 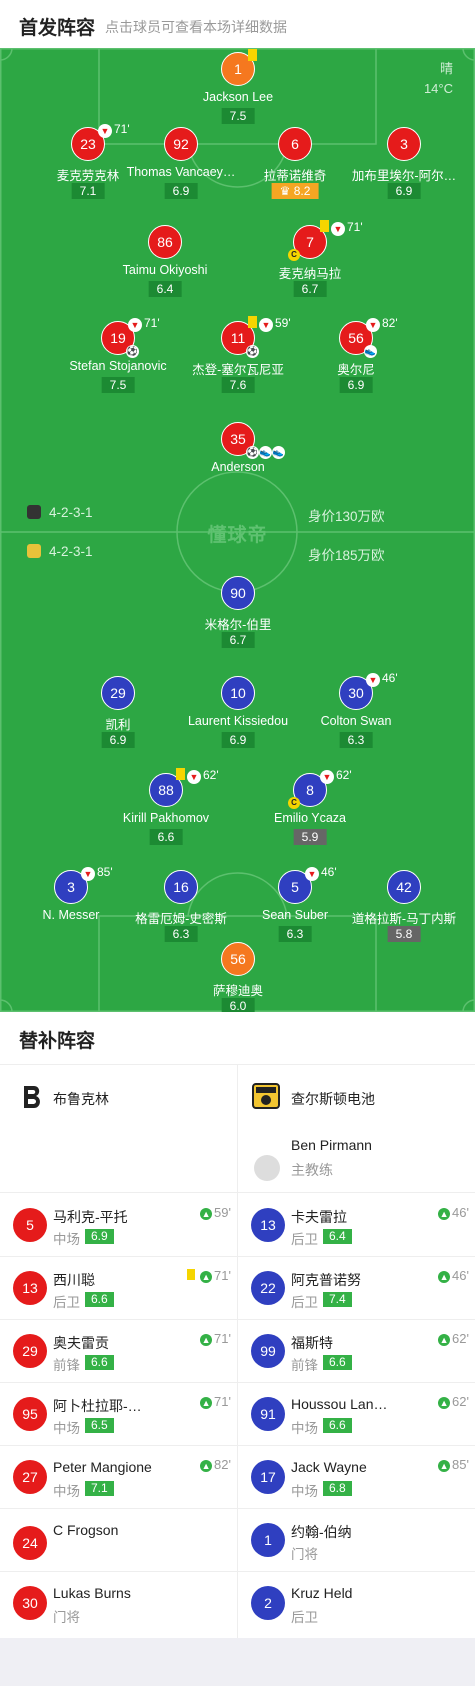 I want to click on player-name: 福斯特, so click(x=312, y=1343).